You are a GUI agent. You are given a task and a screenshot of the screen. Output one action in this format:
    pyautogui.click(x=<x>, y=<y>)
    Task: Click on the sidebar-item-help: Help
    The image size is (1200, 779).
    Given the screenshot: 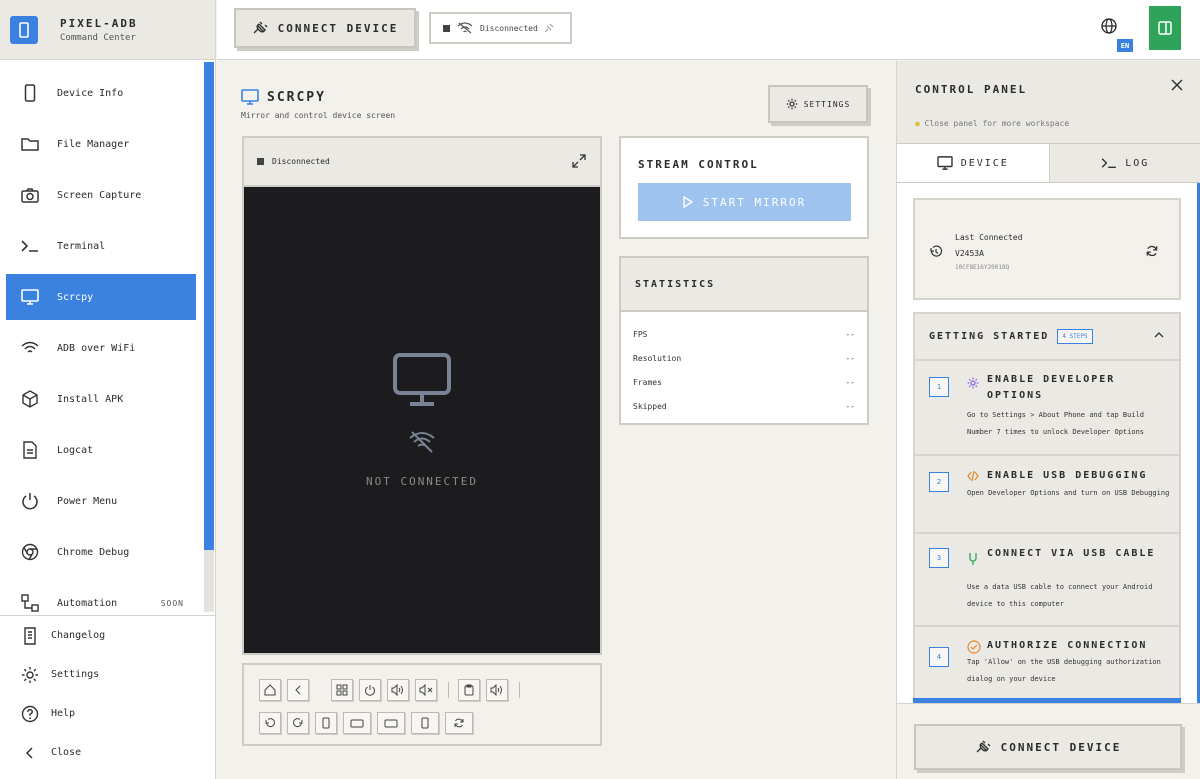 What is the action you would take?
    pyautogui.click(x=108, y=713)
    